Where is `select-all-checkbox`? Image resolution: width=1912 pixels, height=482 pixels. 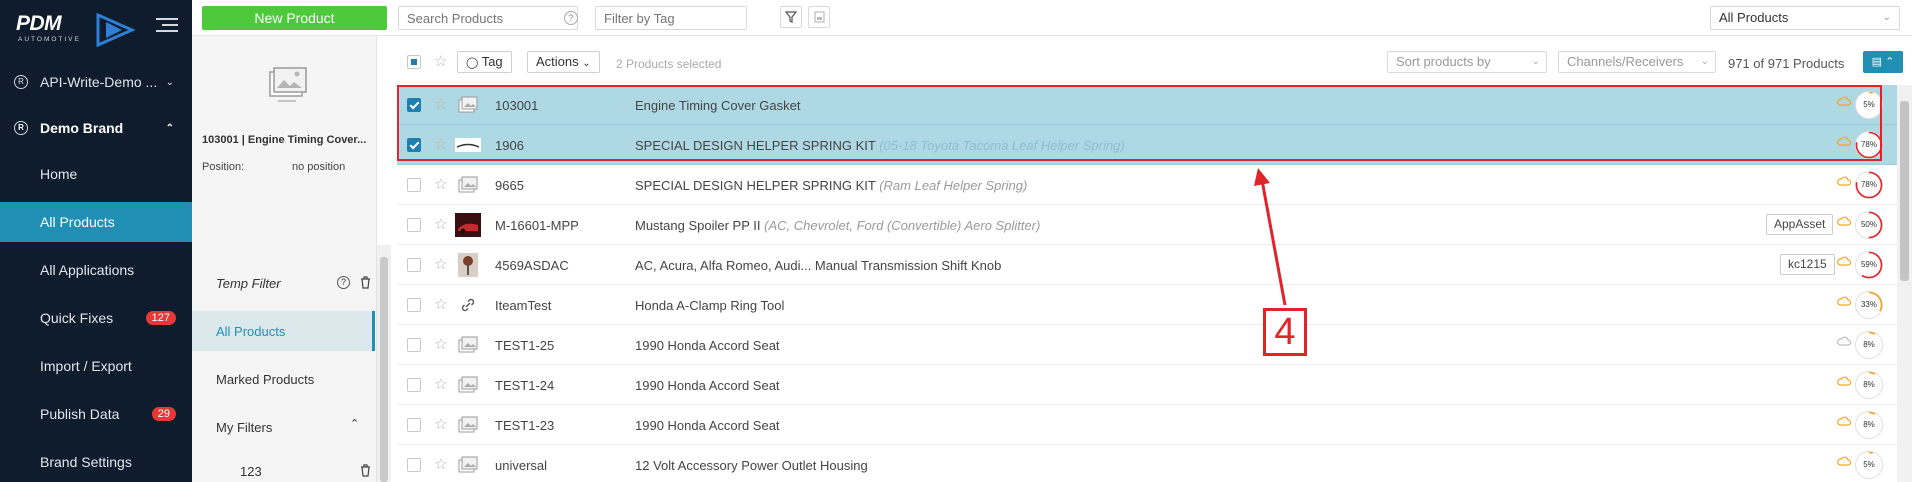 select-all-checkbox is located at coordinates (414, 62).